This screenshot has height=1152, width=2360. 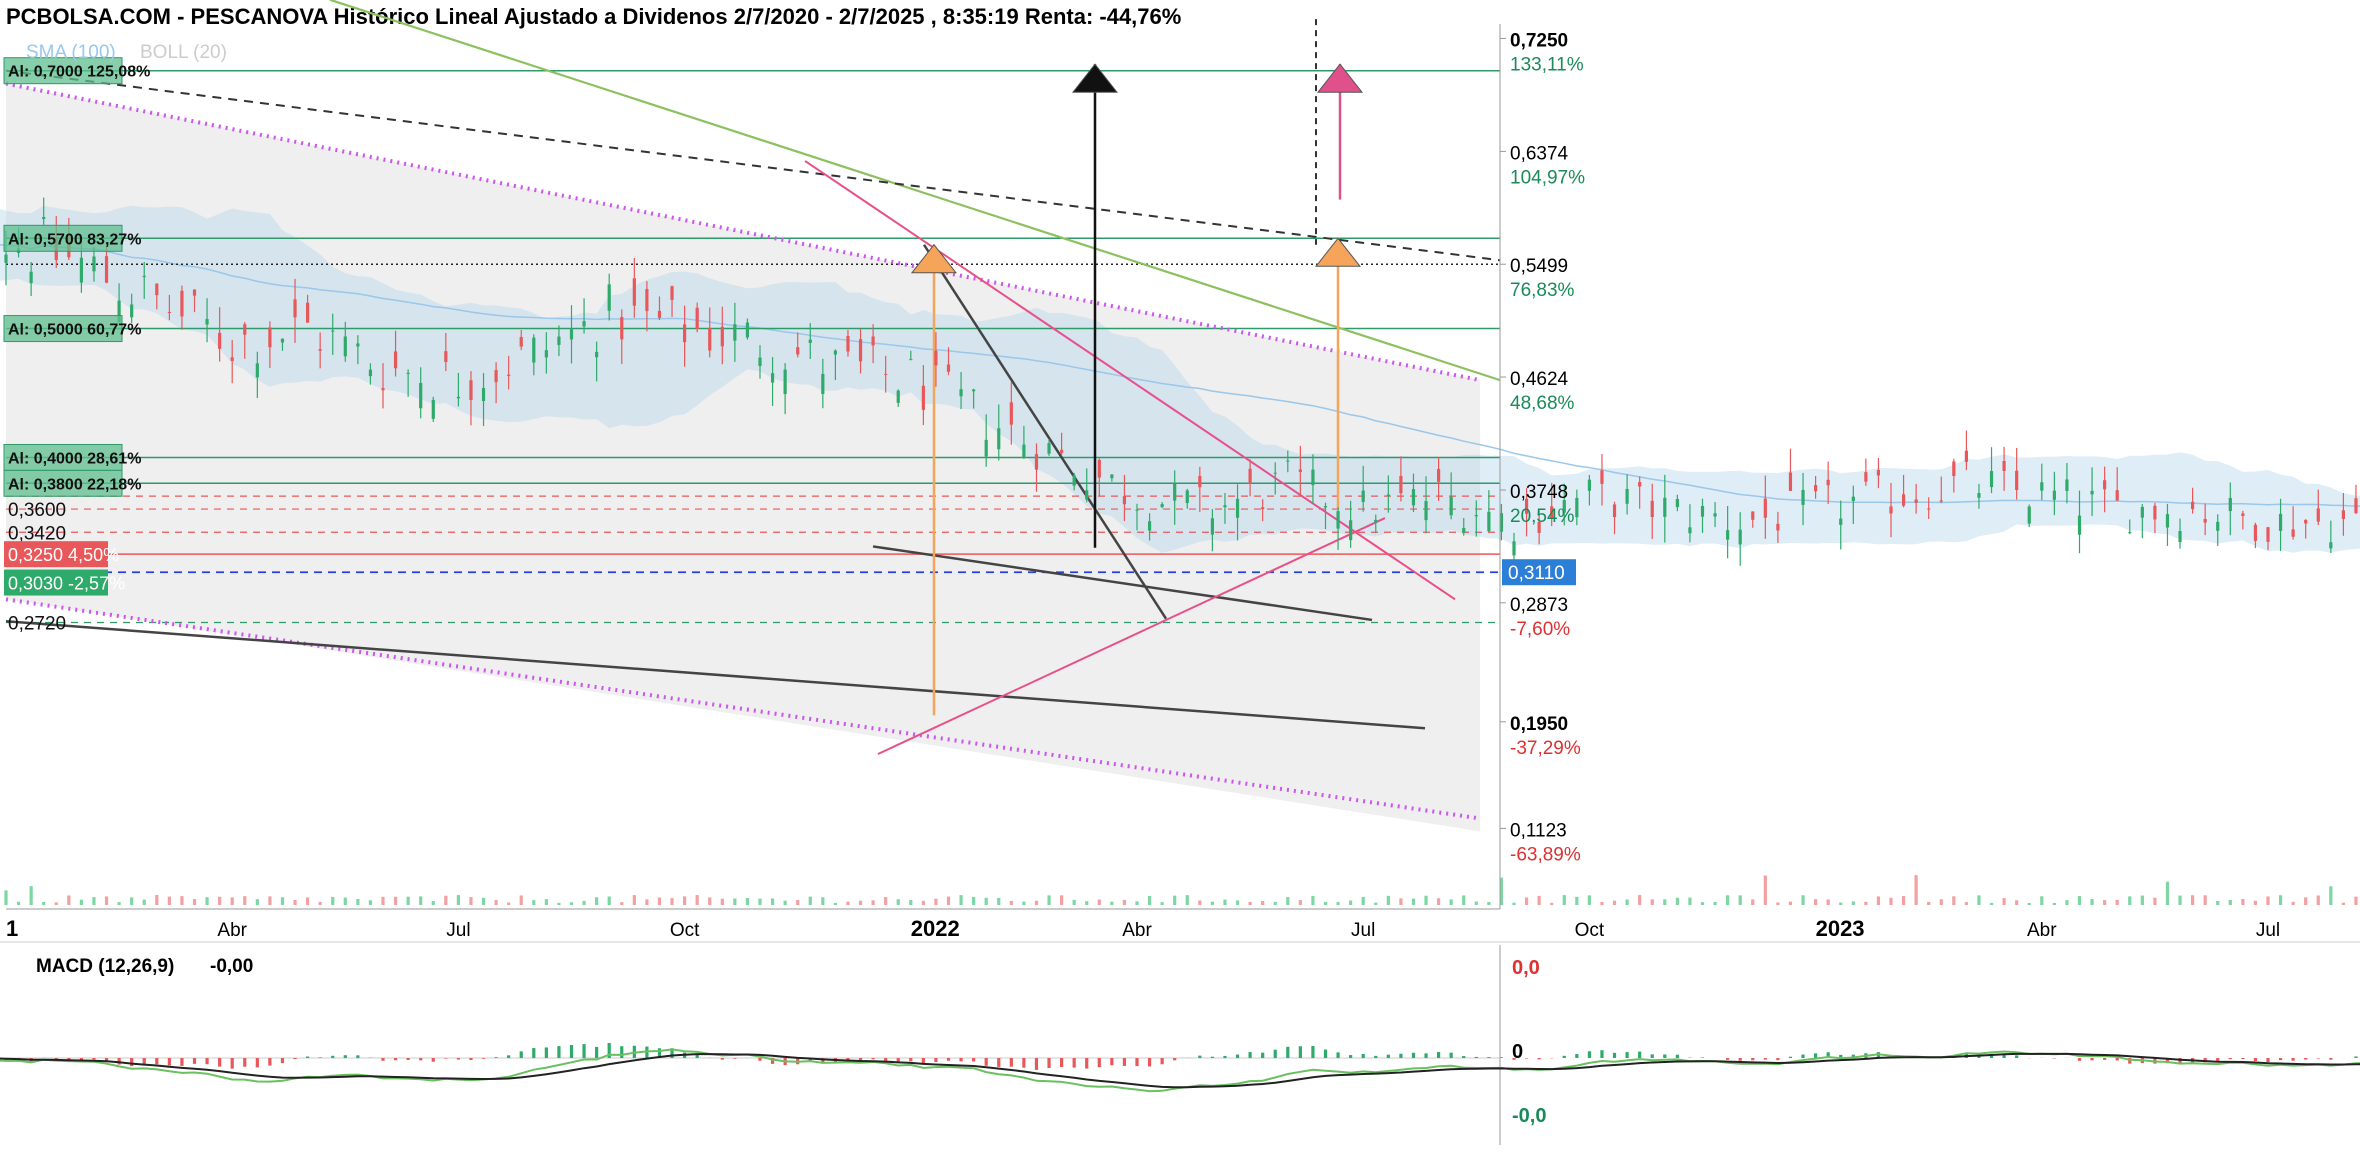 What do you see at coordinates (1547, 64) in the screenshot?
I see `percent-tick-label: 133,11%` at bounding box center [1547, 64].